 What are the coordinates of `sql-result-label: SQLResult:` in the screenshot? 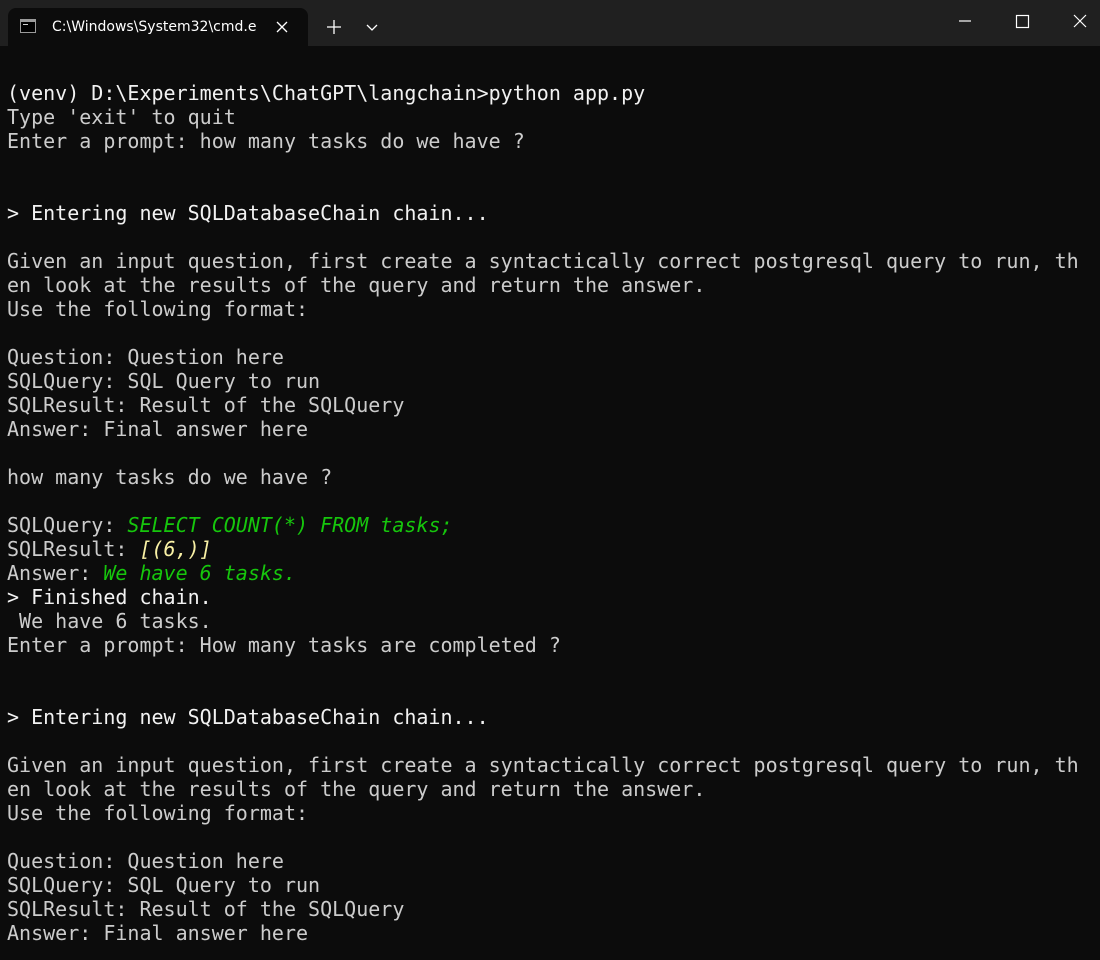 It's located at (73, 549).